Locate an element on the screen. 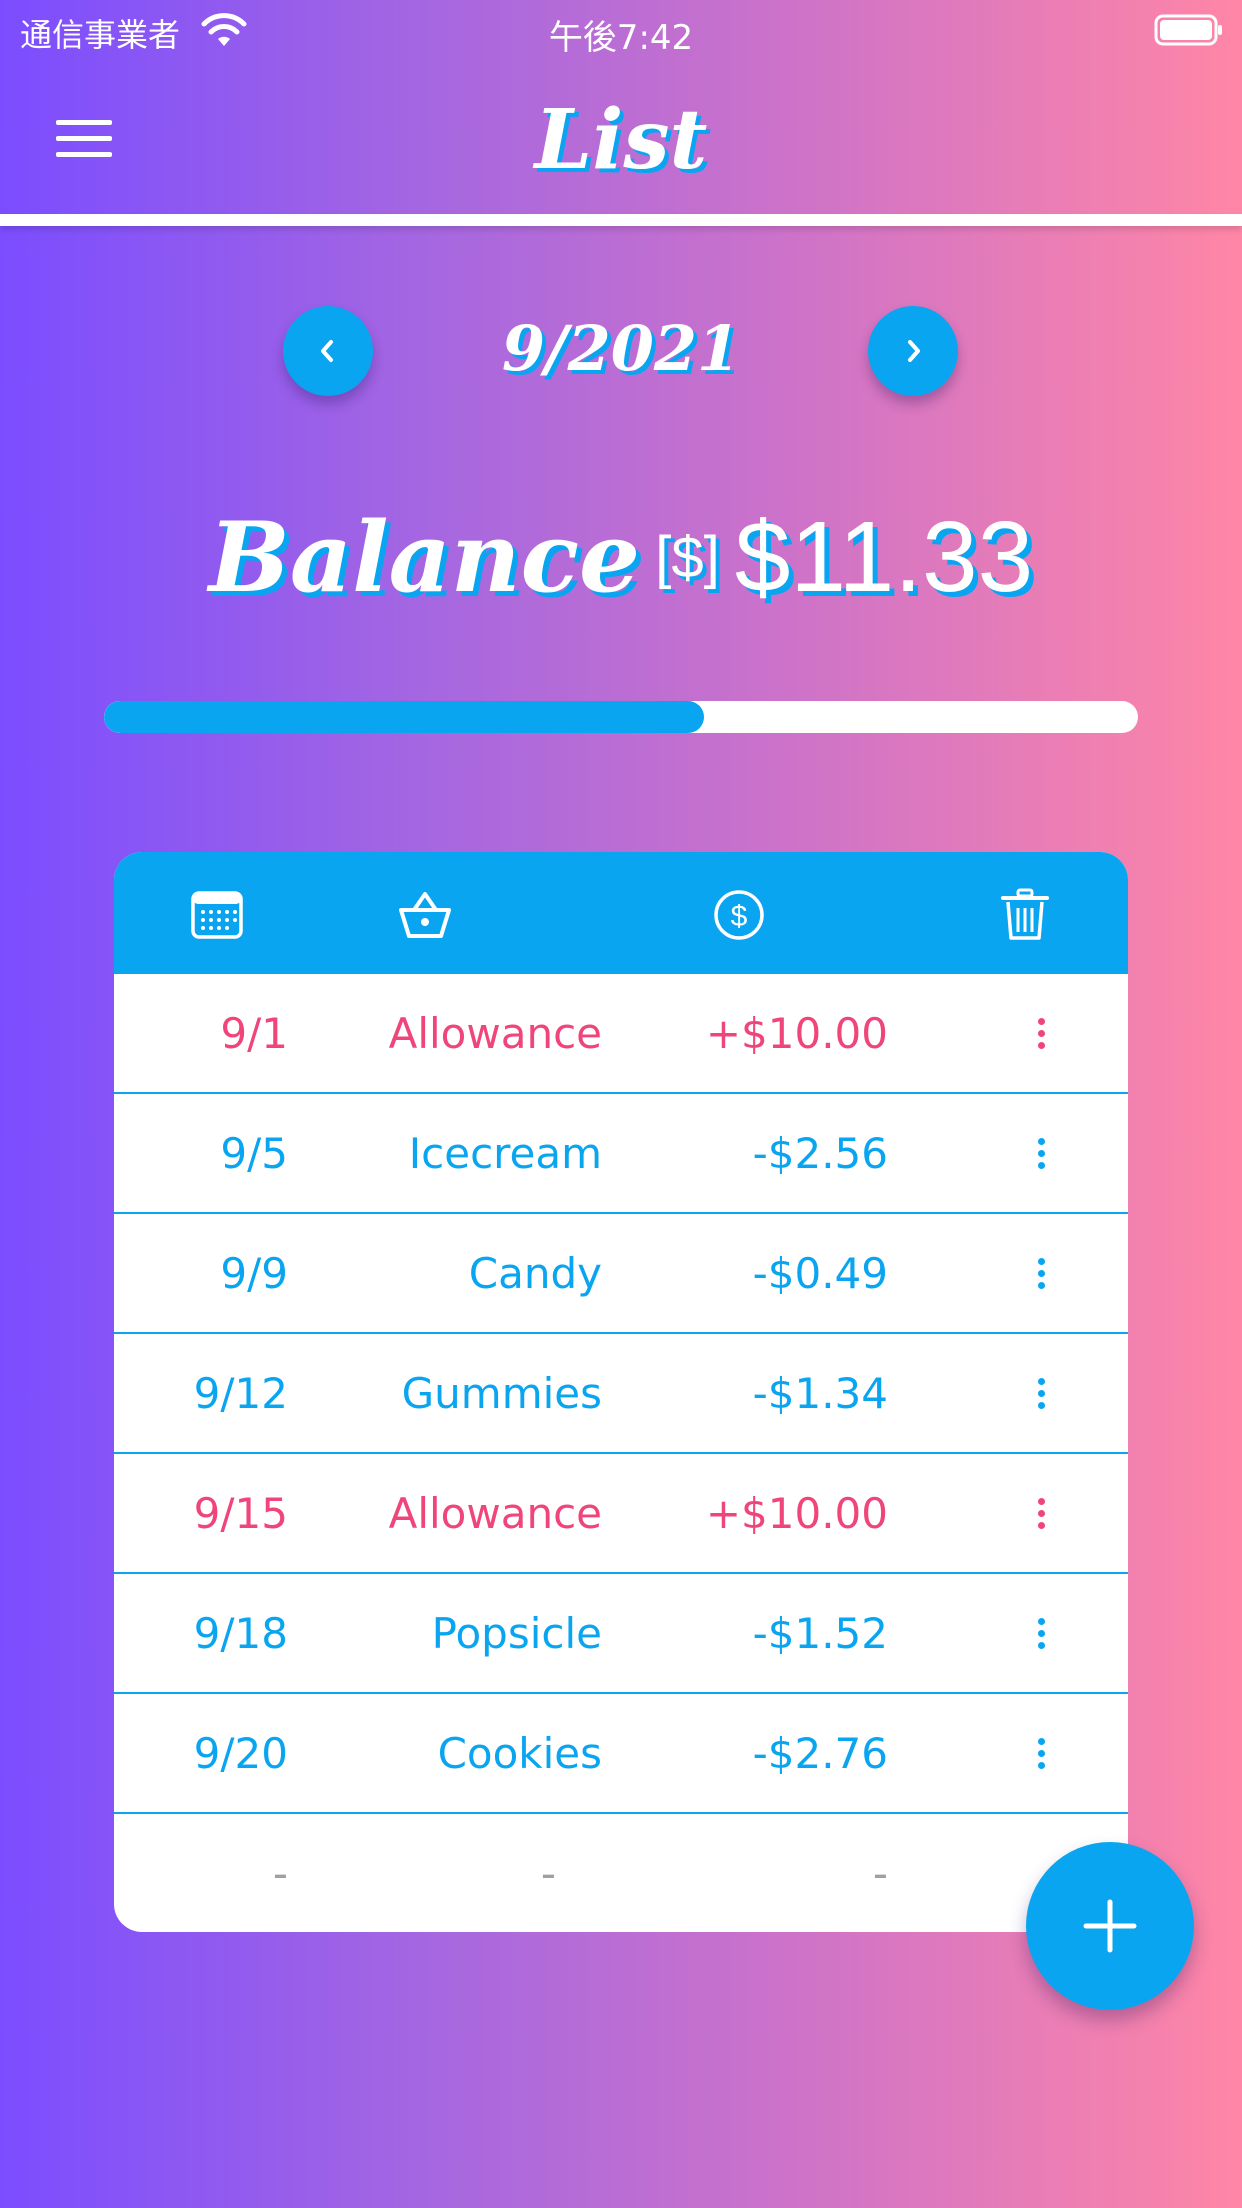 This screenshot has height=2208, width=1242. dollar-icon: $ is located at coordinates (739, 915).